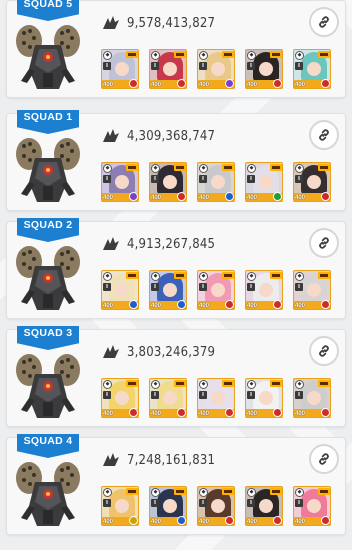  What do you see at coordinates (171, 352) in the screenshot?
I see `damage-score: 3,803,246,379` at bounding box center [171, 352].